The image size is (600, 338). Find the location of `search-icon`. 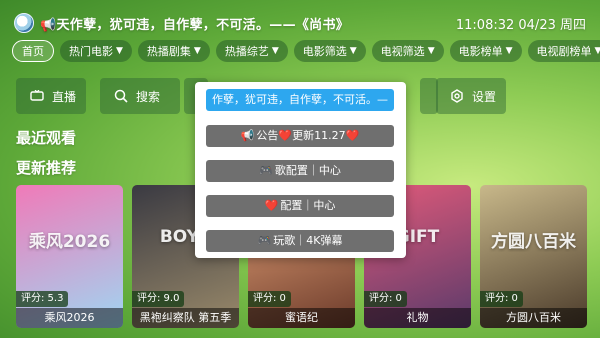

search-icon is located at coordinates (121, 96).